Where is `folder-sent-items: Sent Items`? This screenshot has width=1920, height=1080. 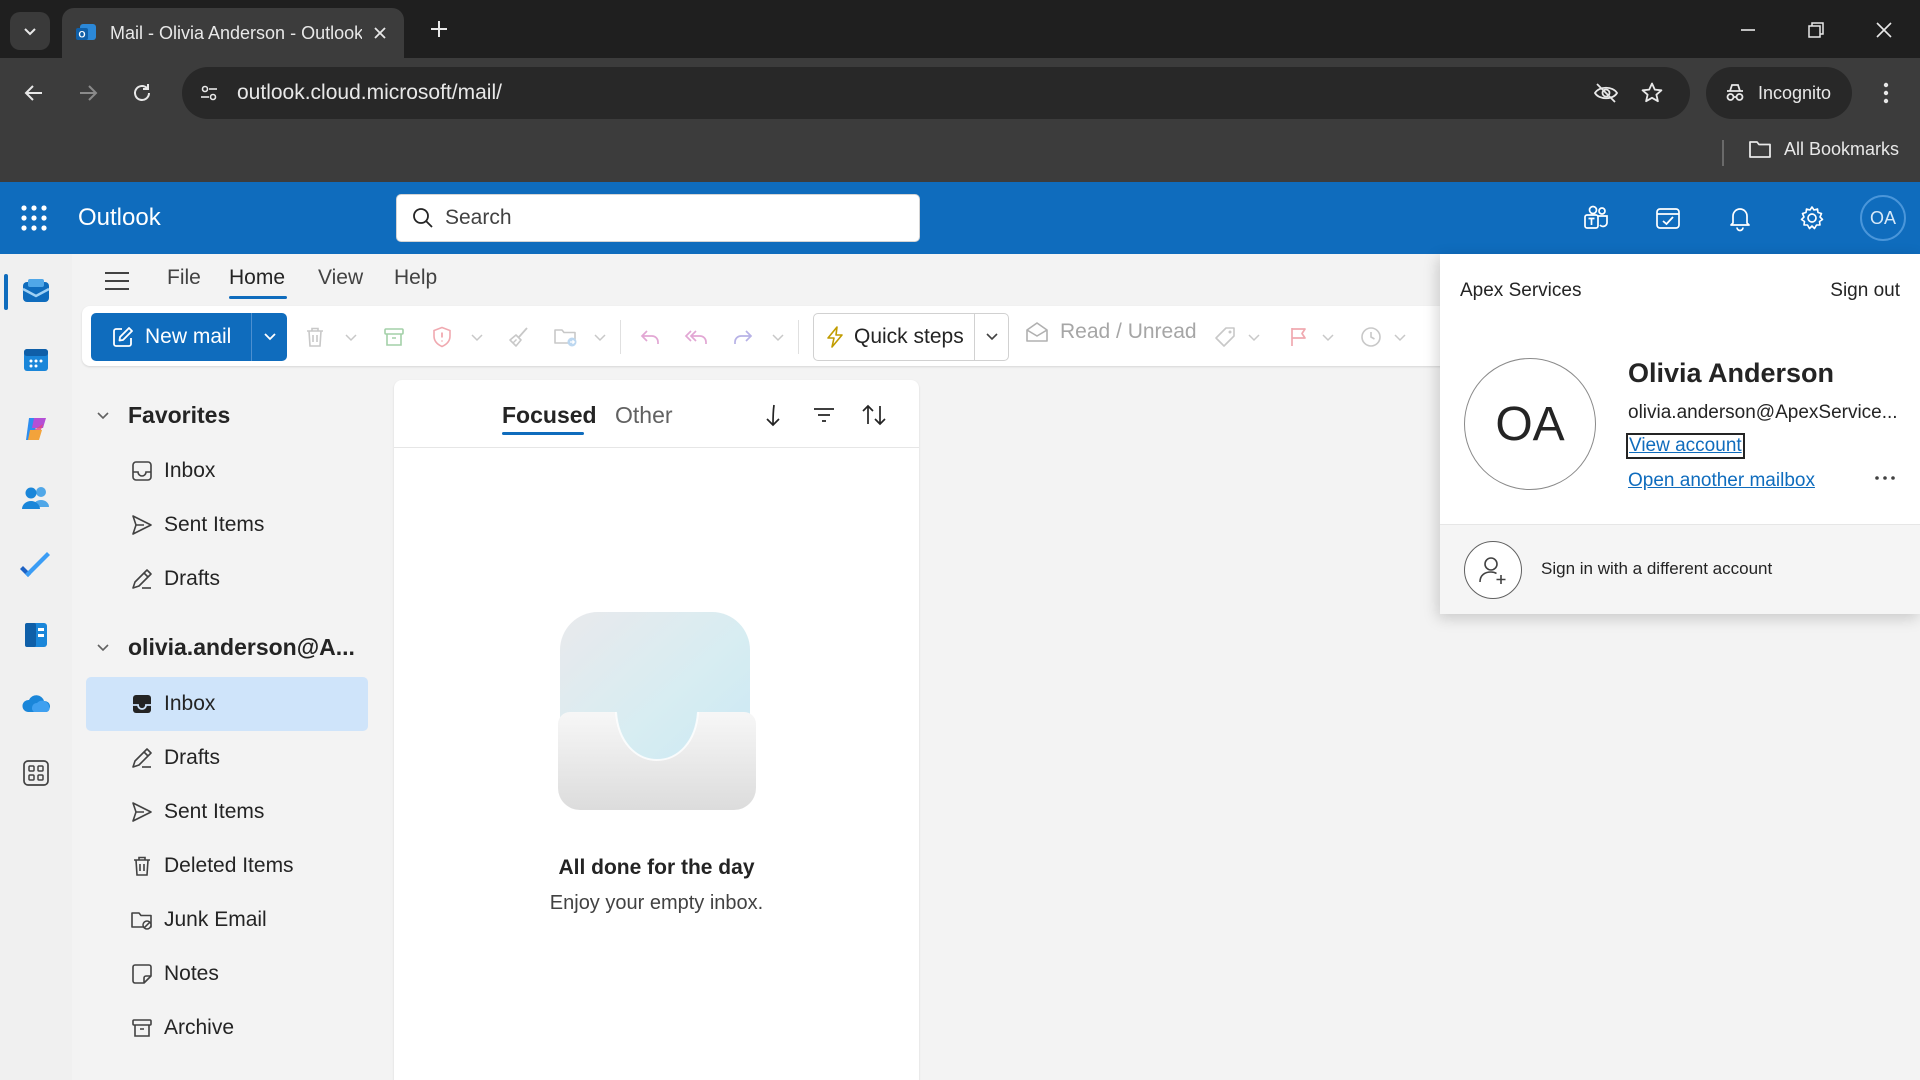
folder-sent-items: Sent Items is located at coordinates (227, 812).